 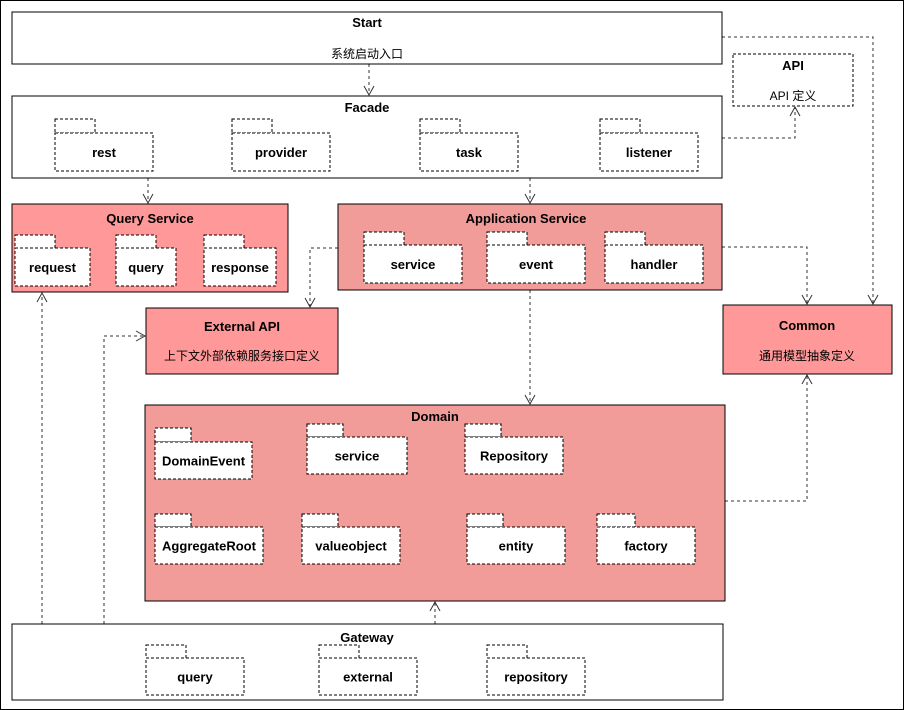 What do you see at coordinates (367, 38) in the screenshot?
I see `start-node: Start 系统启动入口` at bounding box center [367, 38].